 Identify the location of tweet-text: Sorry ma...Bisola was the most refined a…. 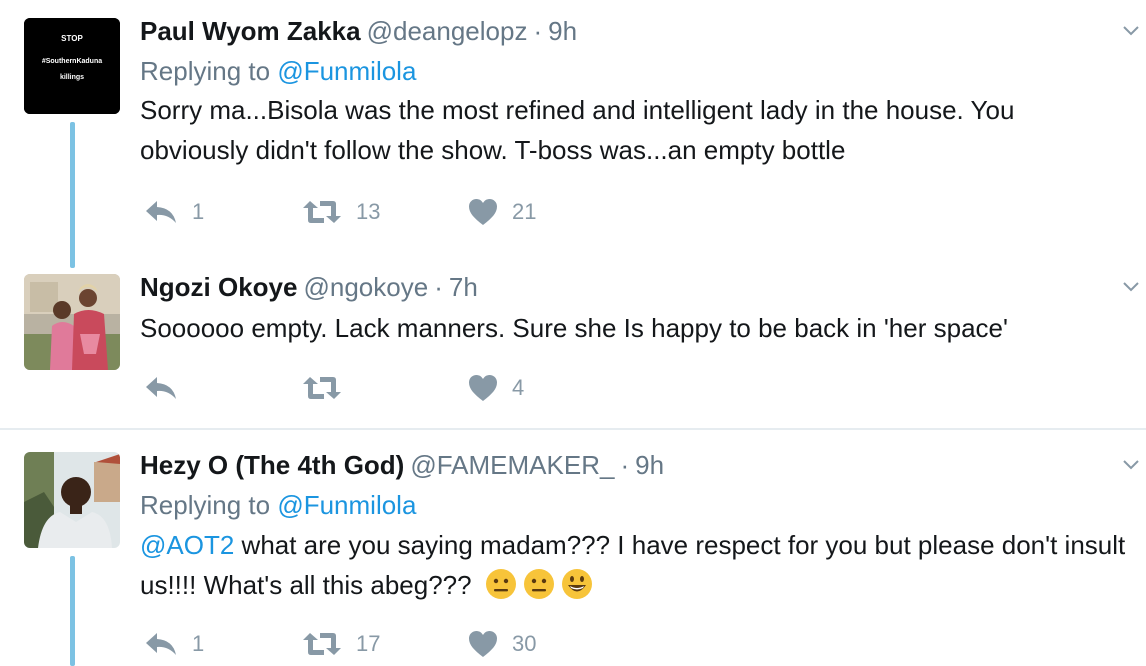
(577, 130).